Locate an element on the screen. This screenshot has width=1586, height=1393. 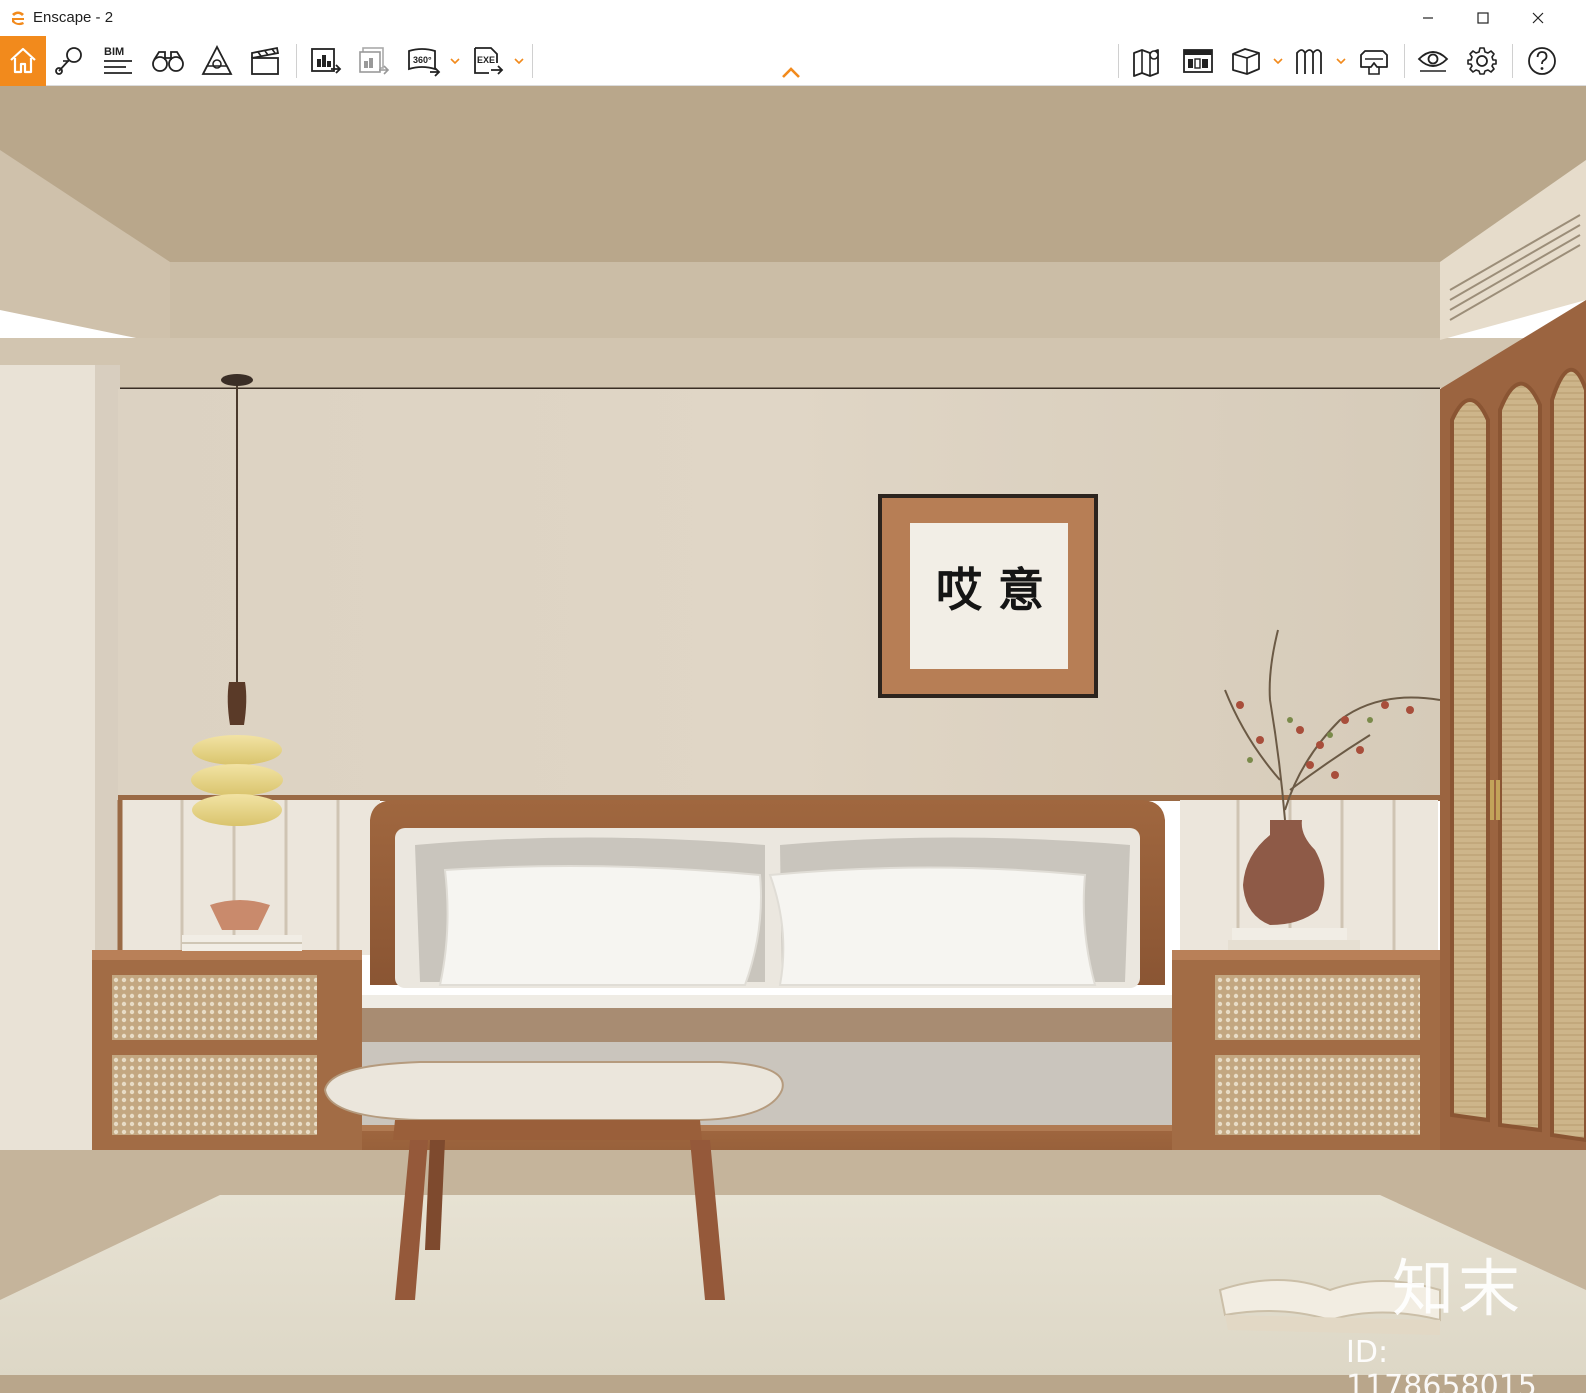
map-button is located at coordinates (1148, 61).